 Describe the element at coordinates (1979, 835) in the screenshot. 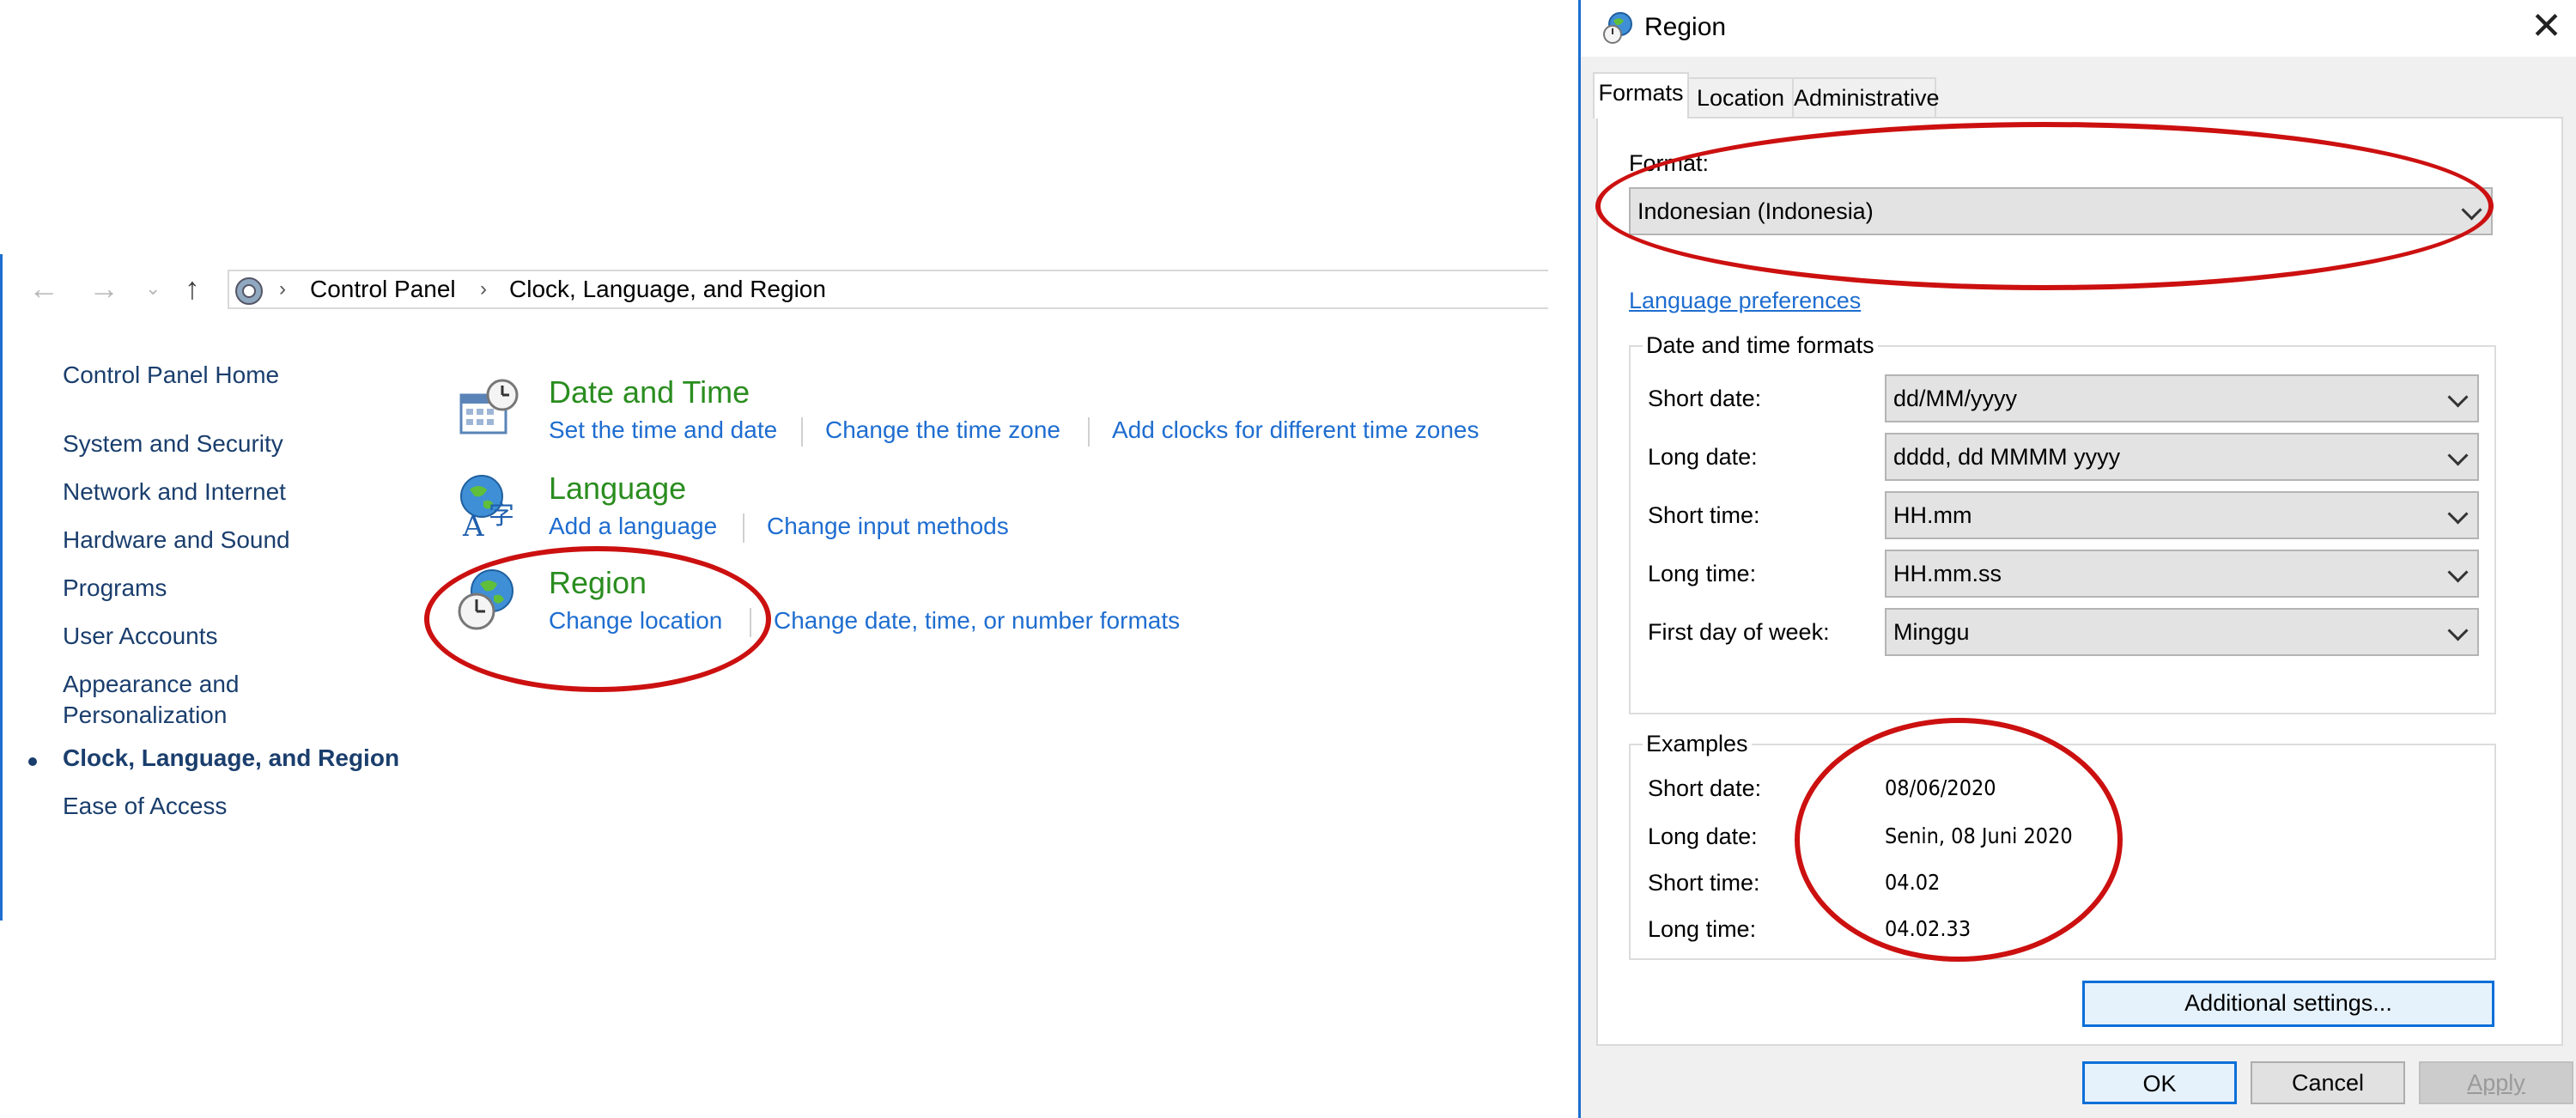

I see `example-long-date-value: Senin, 08 Juni 2020` at that location.